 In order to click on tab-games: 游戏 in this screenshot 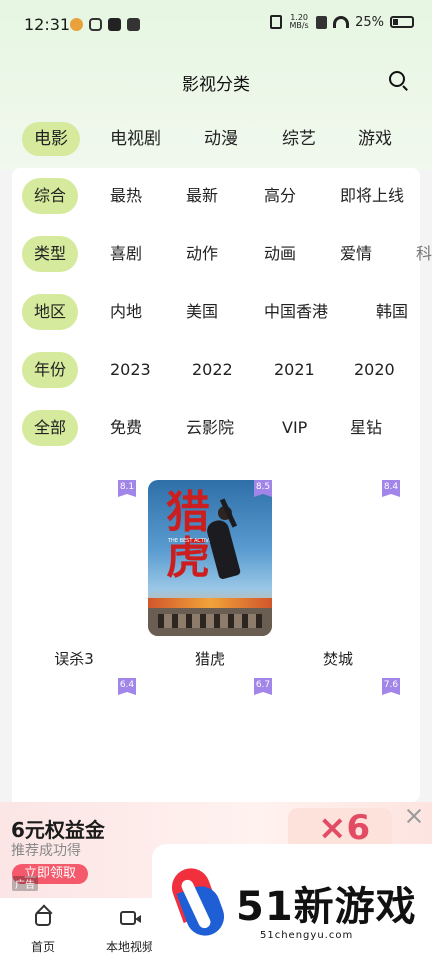, I will do `click(375, 139)`.